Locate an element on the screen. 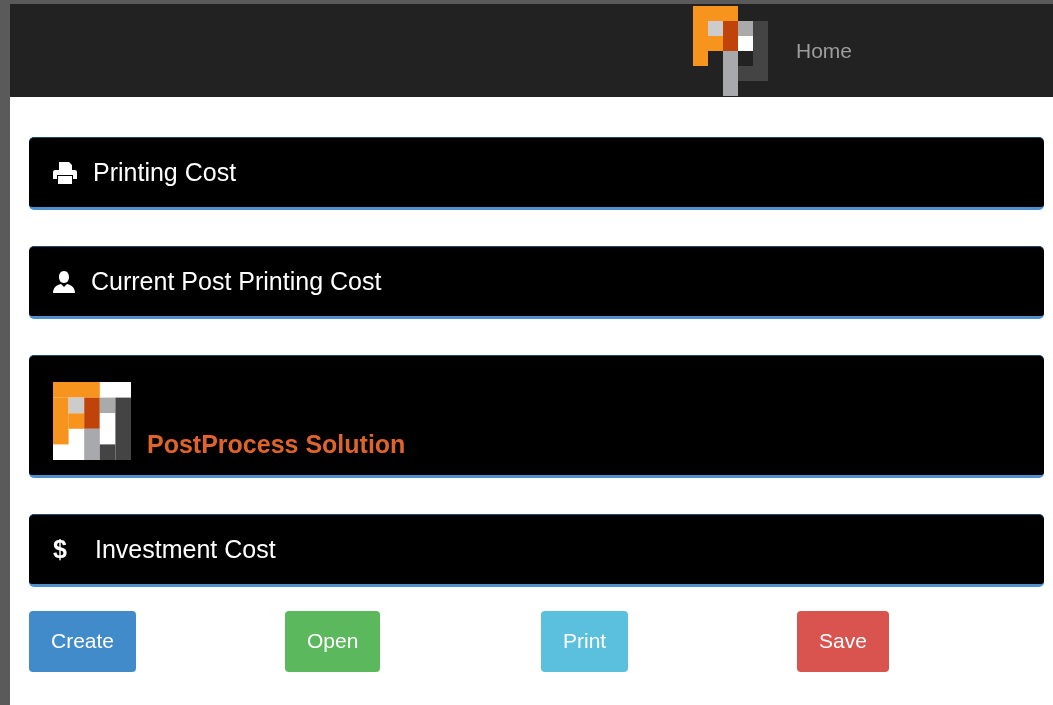 The height and width of the screenshot is (705, 1053). panel-title: Printing Cost is located at coordinates (165, 172).